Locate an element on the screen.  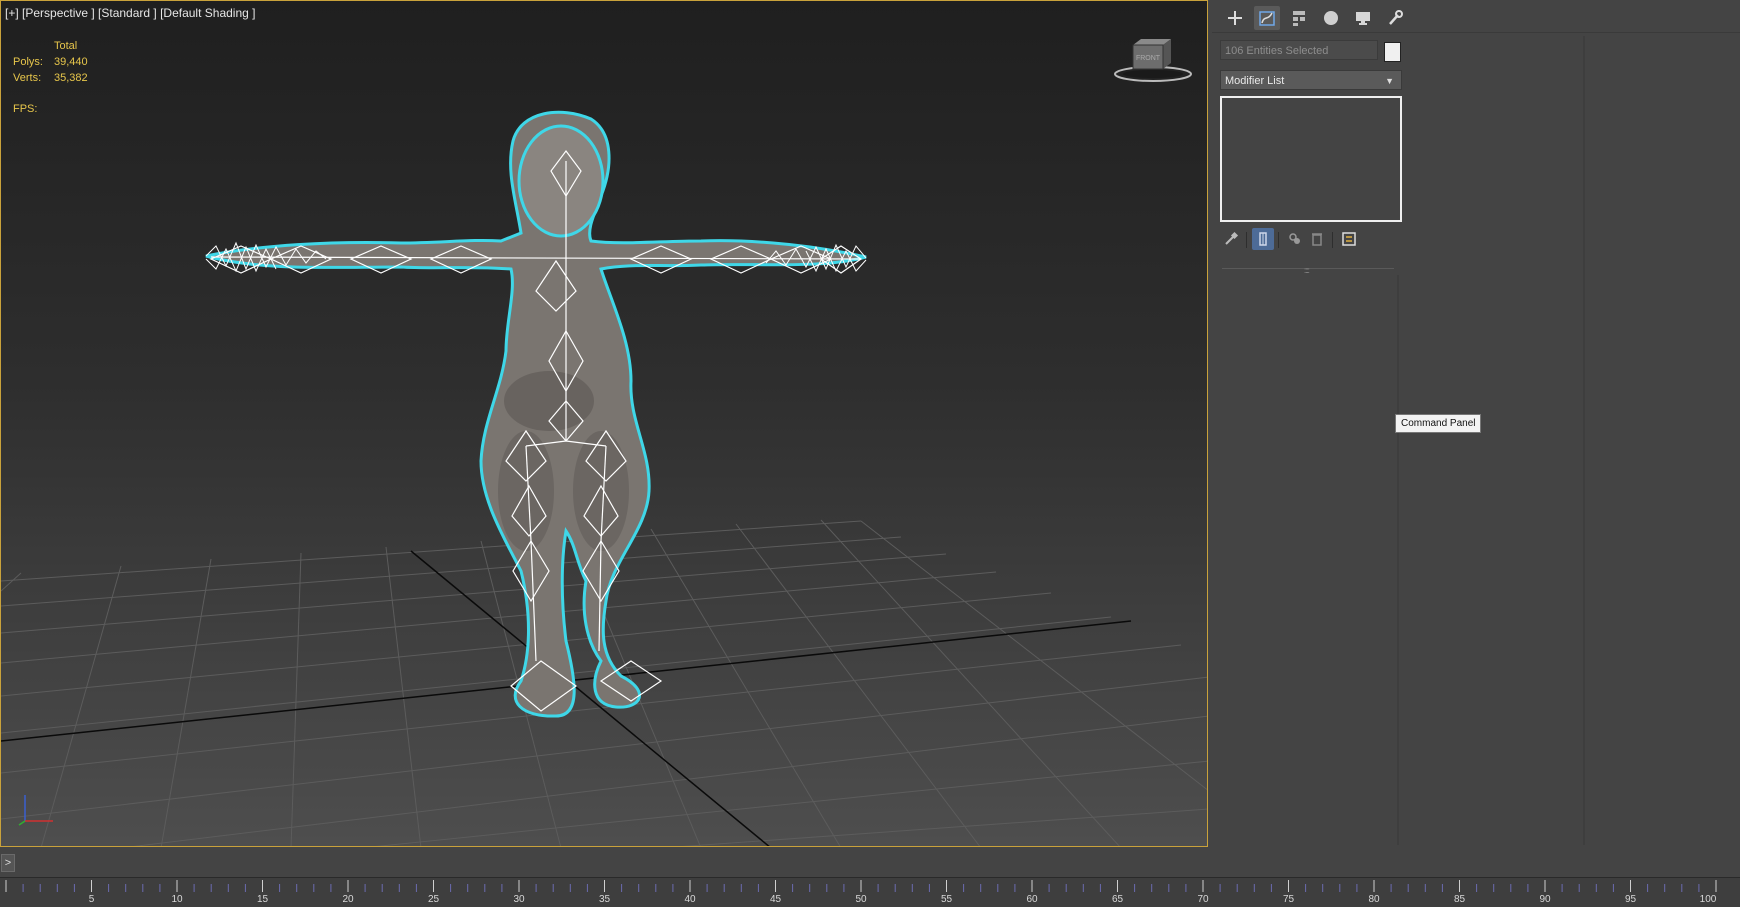
timeline-frame-label: 35 is located at coordinates (604, 899).